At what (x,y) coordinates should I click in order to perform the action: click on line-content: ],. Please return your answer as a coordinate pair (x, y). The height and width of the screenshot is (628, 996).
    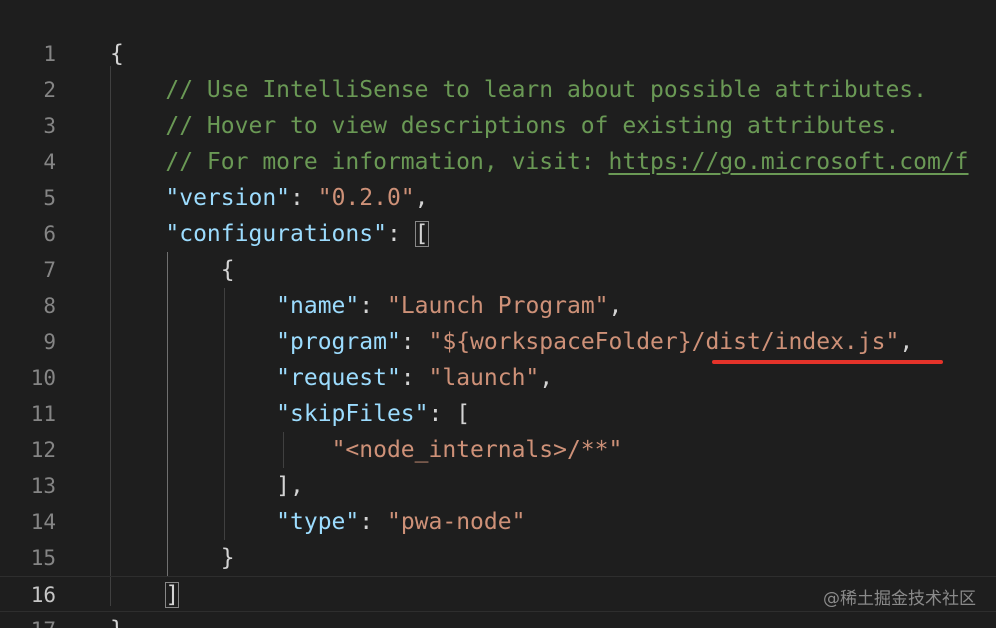
    Looking at the image, I should click on (207, 486).